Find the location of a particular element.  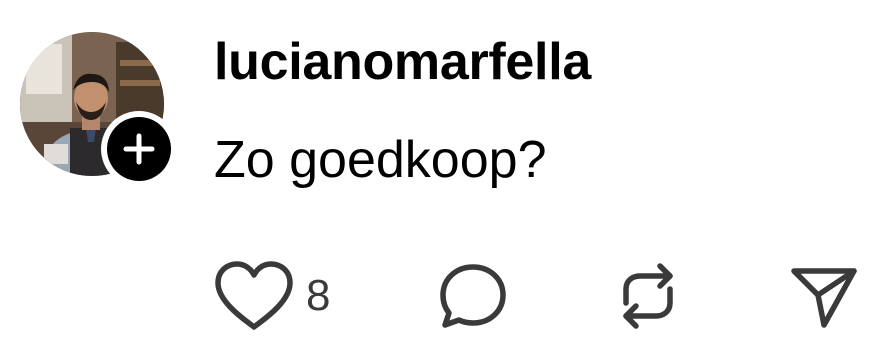

like-count: 8 is located at coordinates (318, 295).